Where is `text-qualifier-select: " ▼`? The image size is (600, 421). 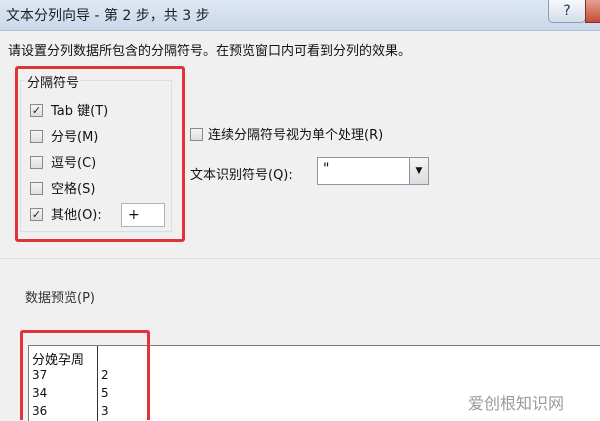 text-qualifier-select: " ▼ is located at coordinates (373, 171).